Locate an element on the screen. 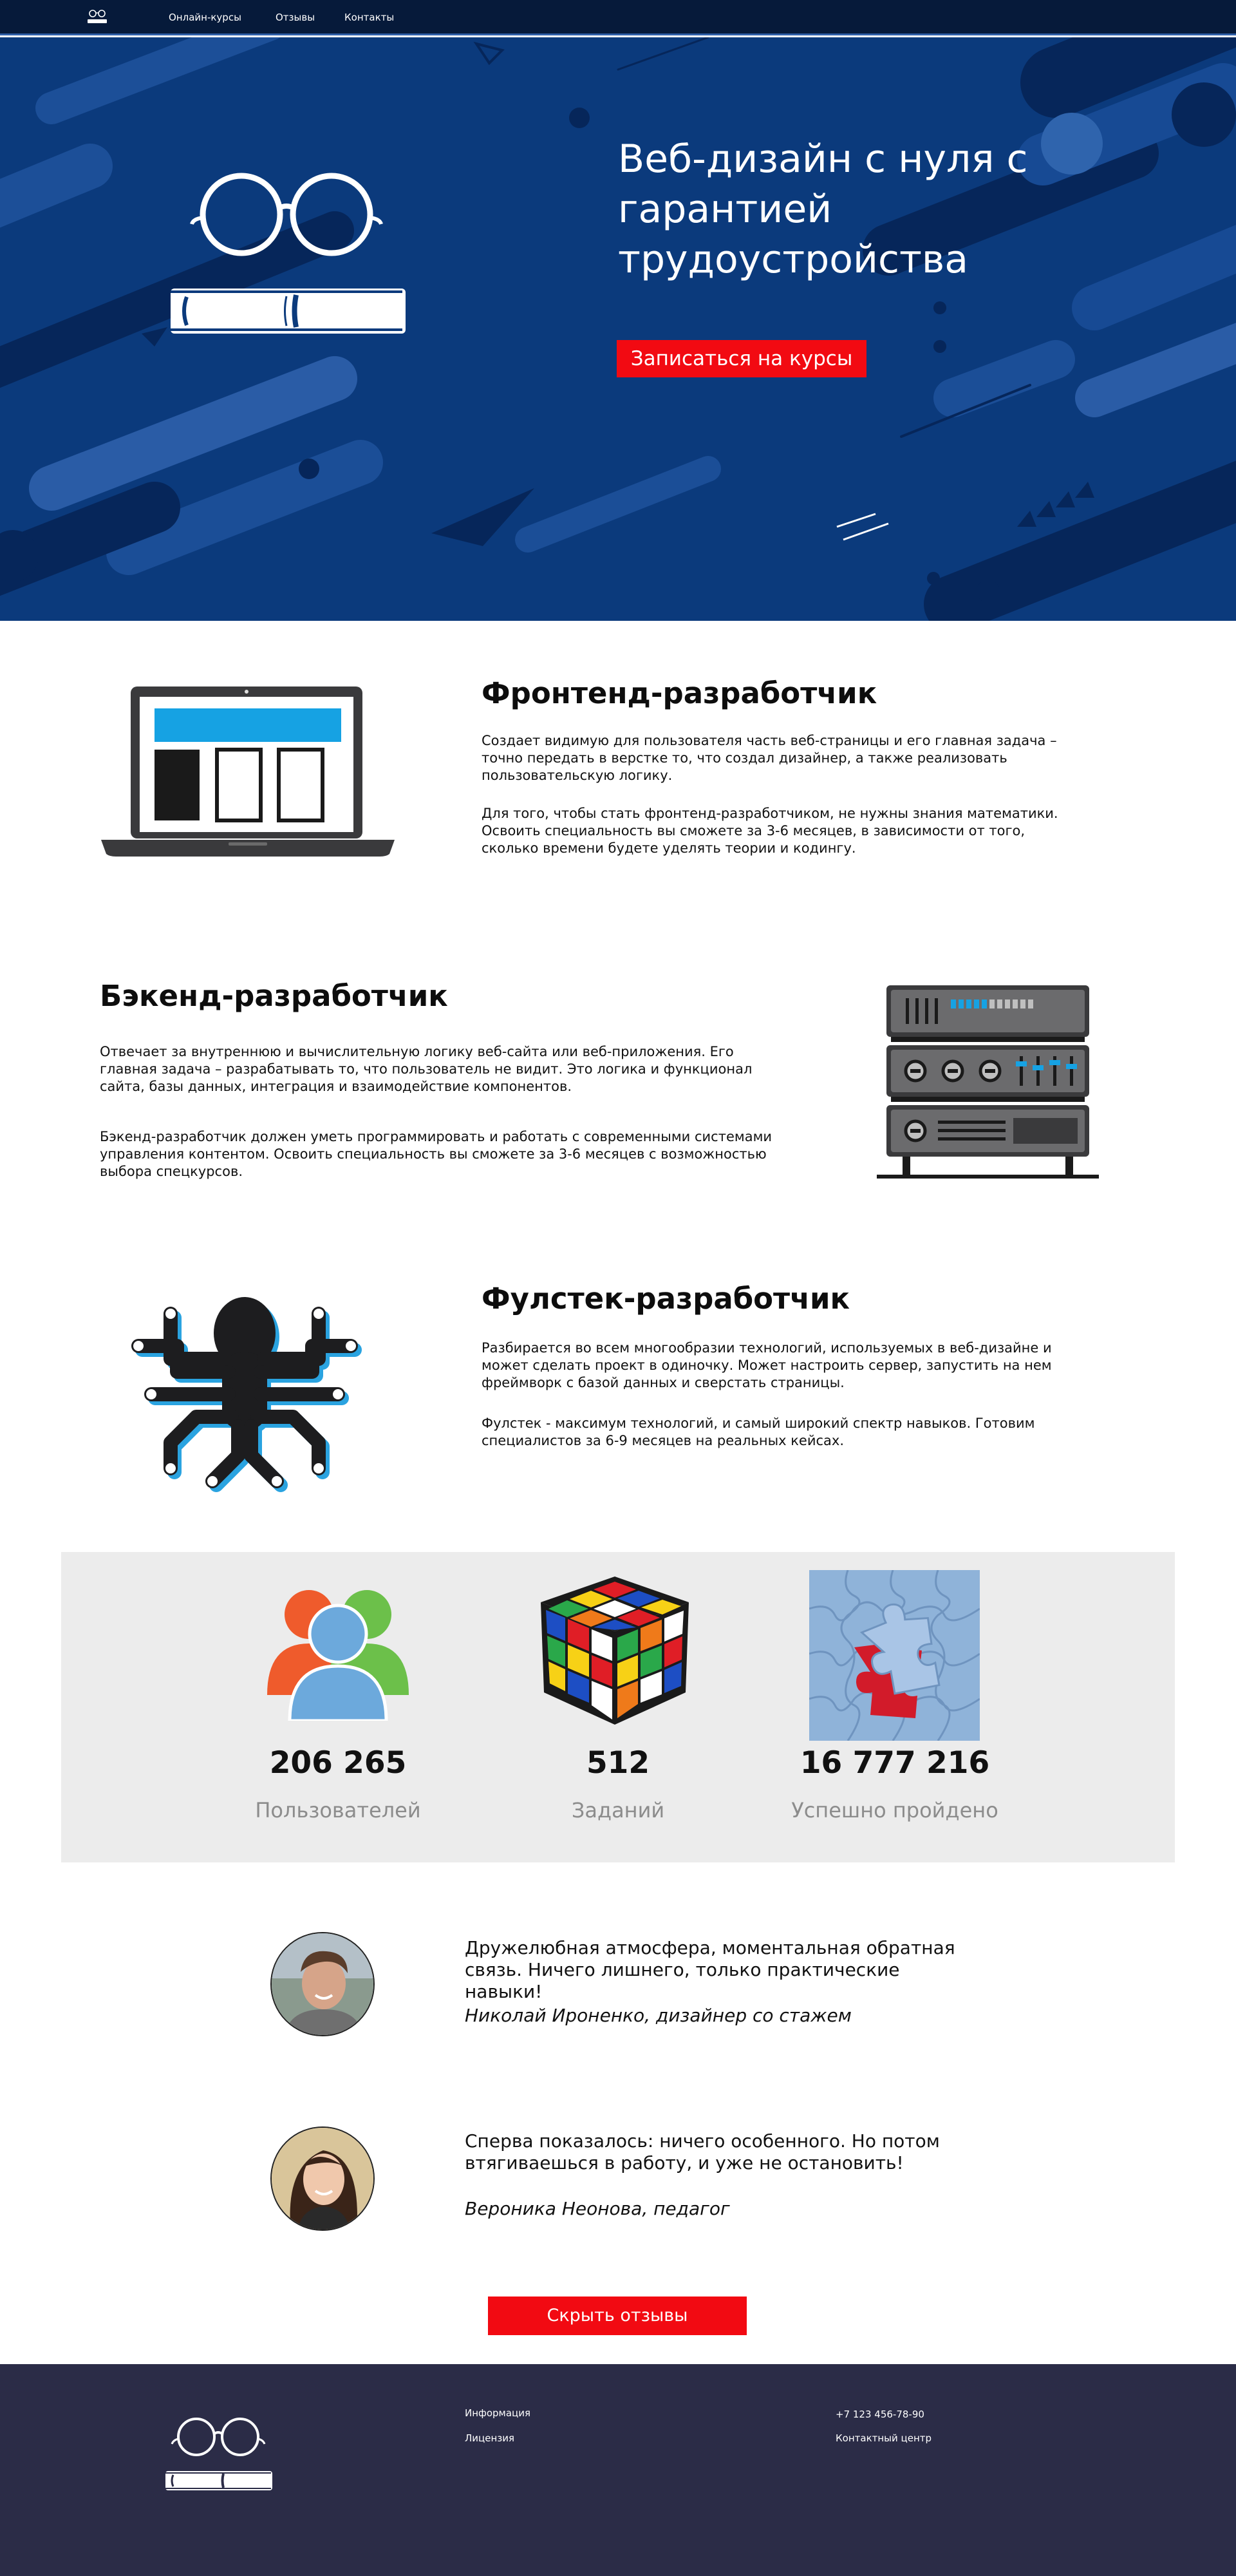 Image resolution: width=1236 pixels, height=2576 pixels. review-1-author: Николай Ироненко, дизайнер со стажем is located at coordinates (658, 2016).